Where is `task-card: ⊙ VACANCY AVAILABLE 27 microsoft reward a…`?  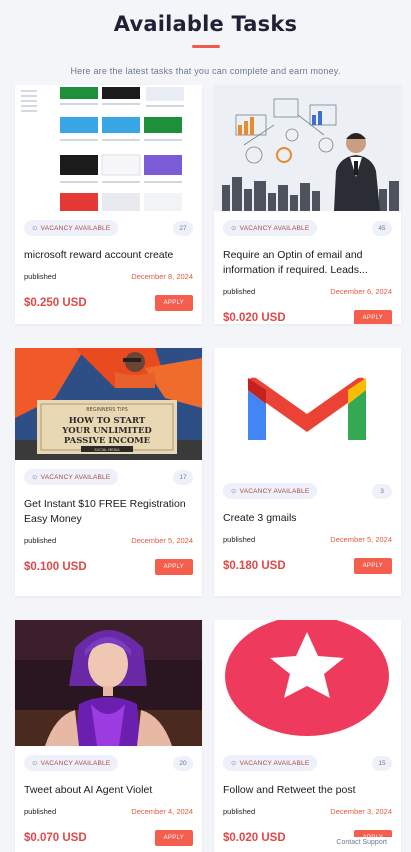
task-card: ⊙ VACANCY AVAILABLE 27 microsoft reward a… is located at coordinates (108, 204).